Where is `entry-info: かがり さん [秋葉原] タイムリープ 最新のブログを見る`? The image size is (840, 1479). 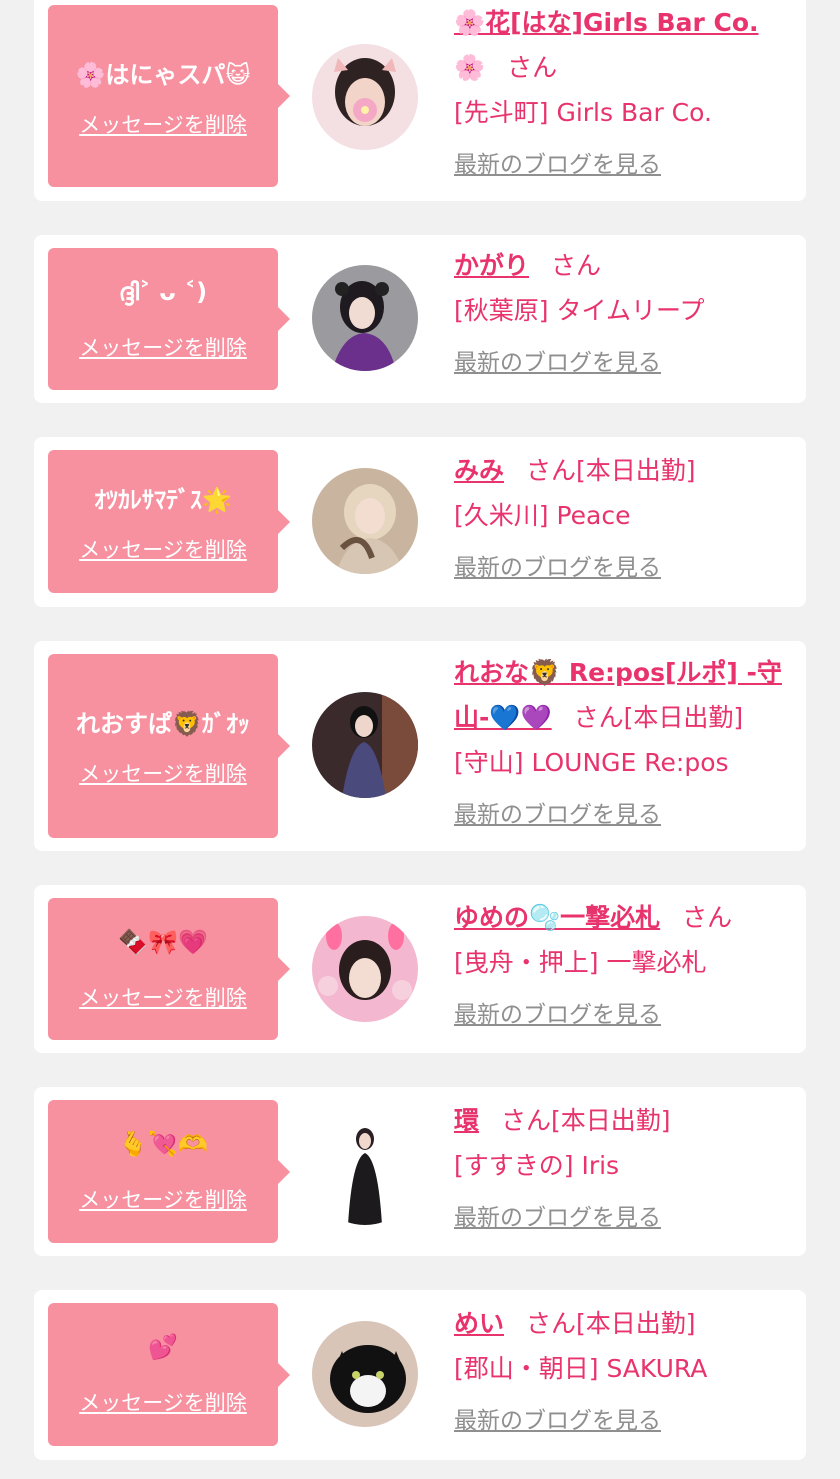 entry-info: かがり さん [秋葉原] タイムリープ 最新のブログを見る is located at coordinates (624, 310).